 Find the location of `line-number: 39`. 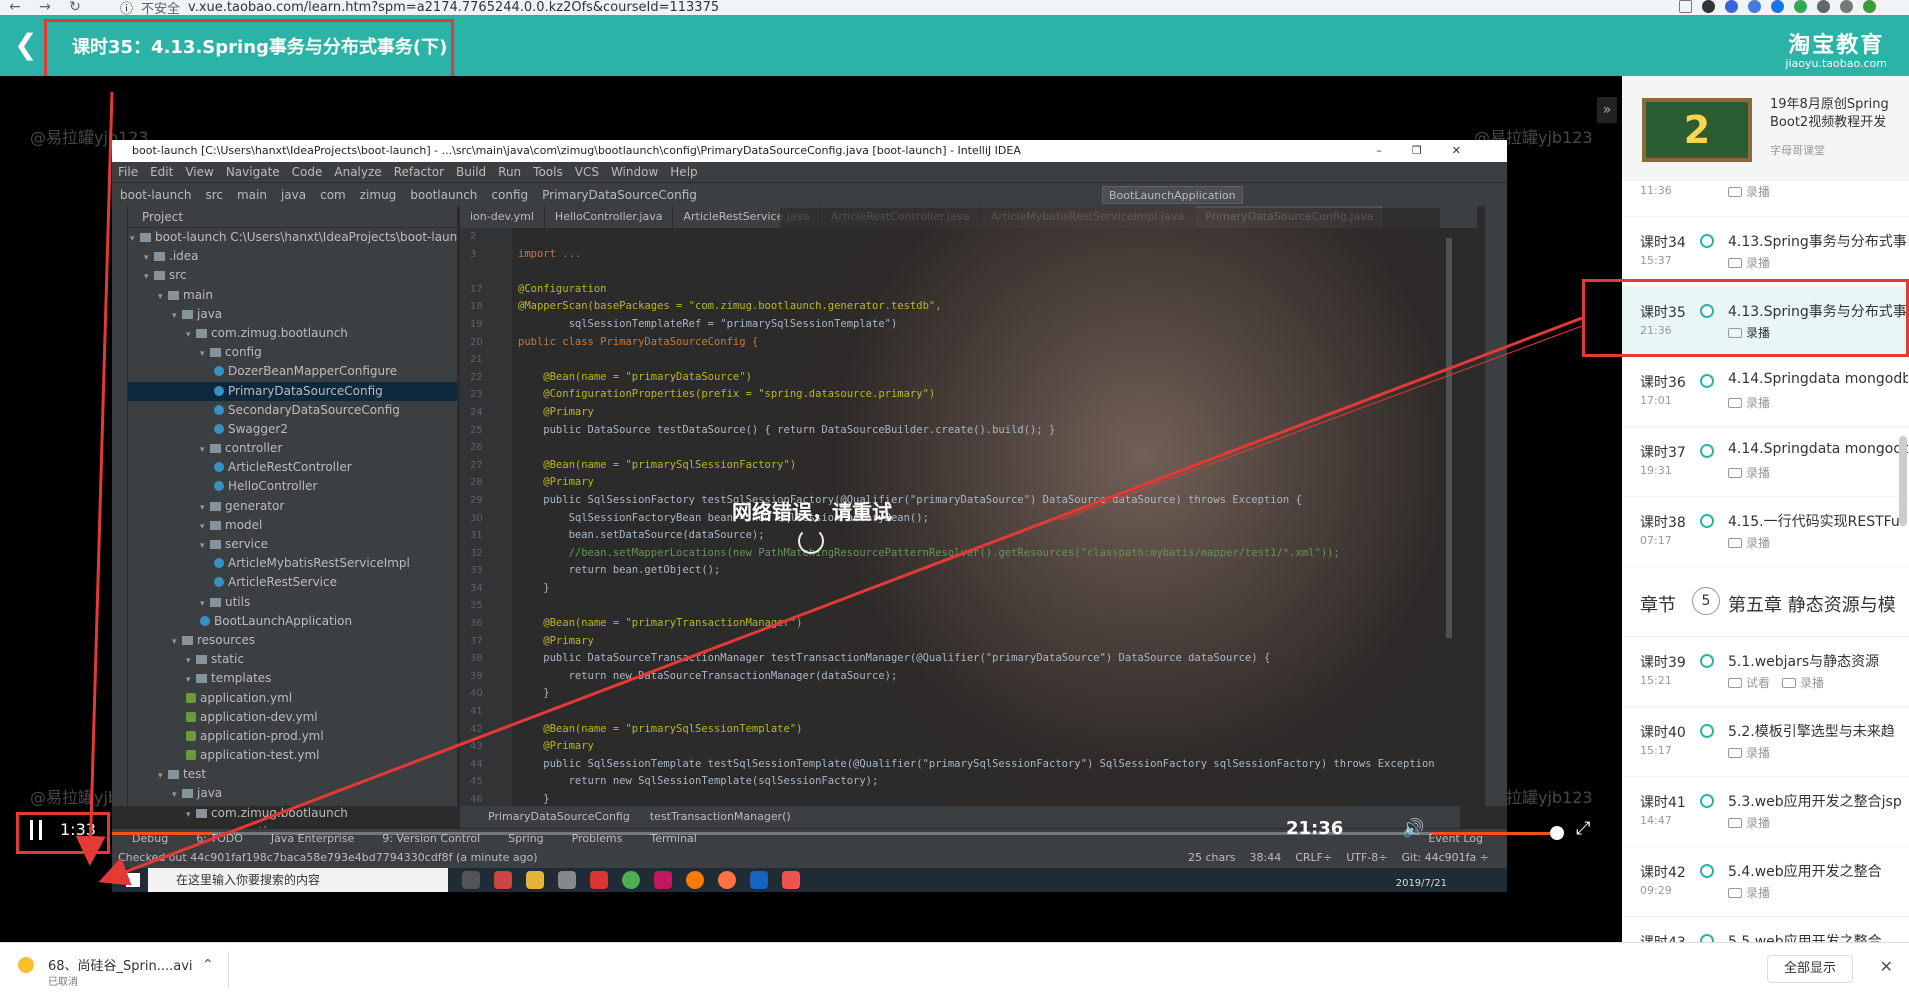

line-number: 39 is located at coordinates (476, 676).